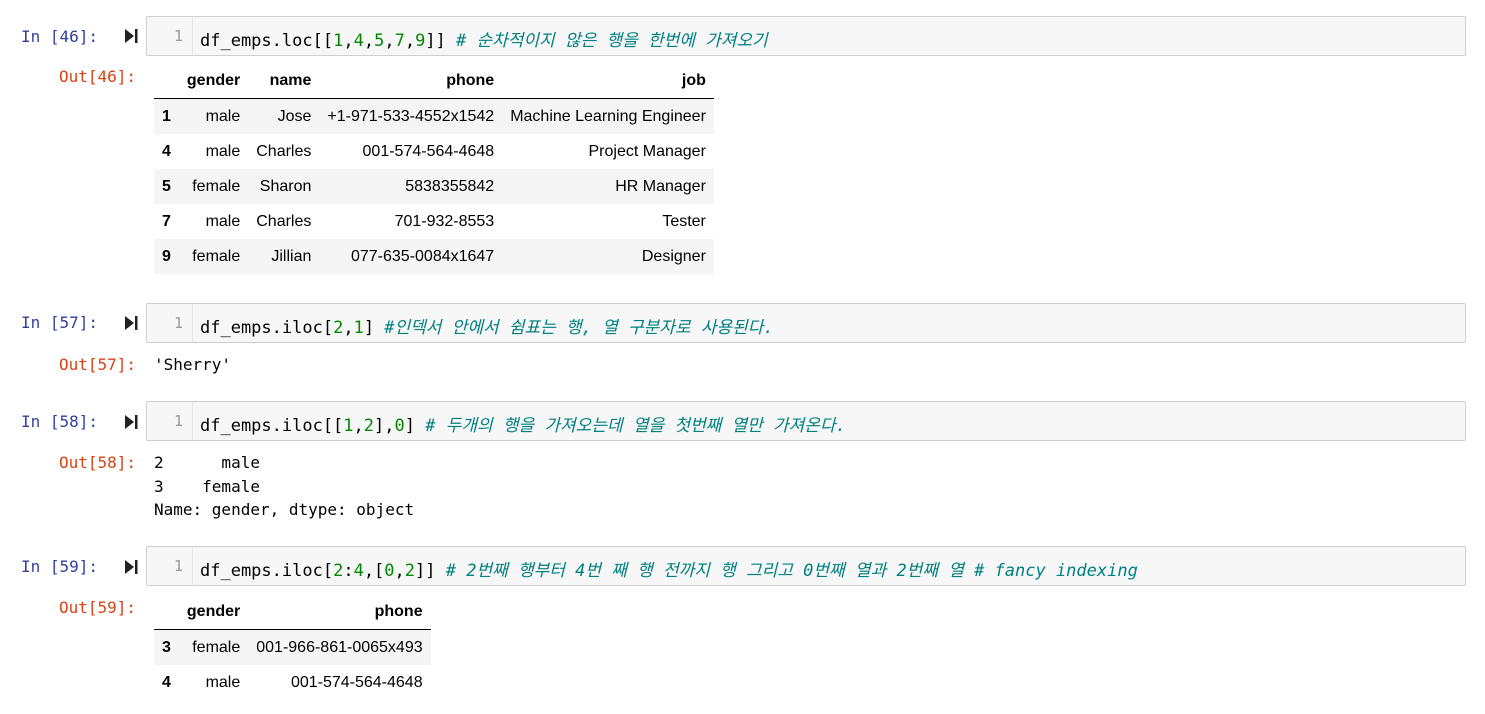  Describe the element at coordinates (635, 426) in the screenshot. I see `code-comment: # 두개의 행을 가져오는데 열을 첫번째 열만 가져온다.` at that location.